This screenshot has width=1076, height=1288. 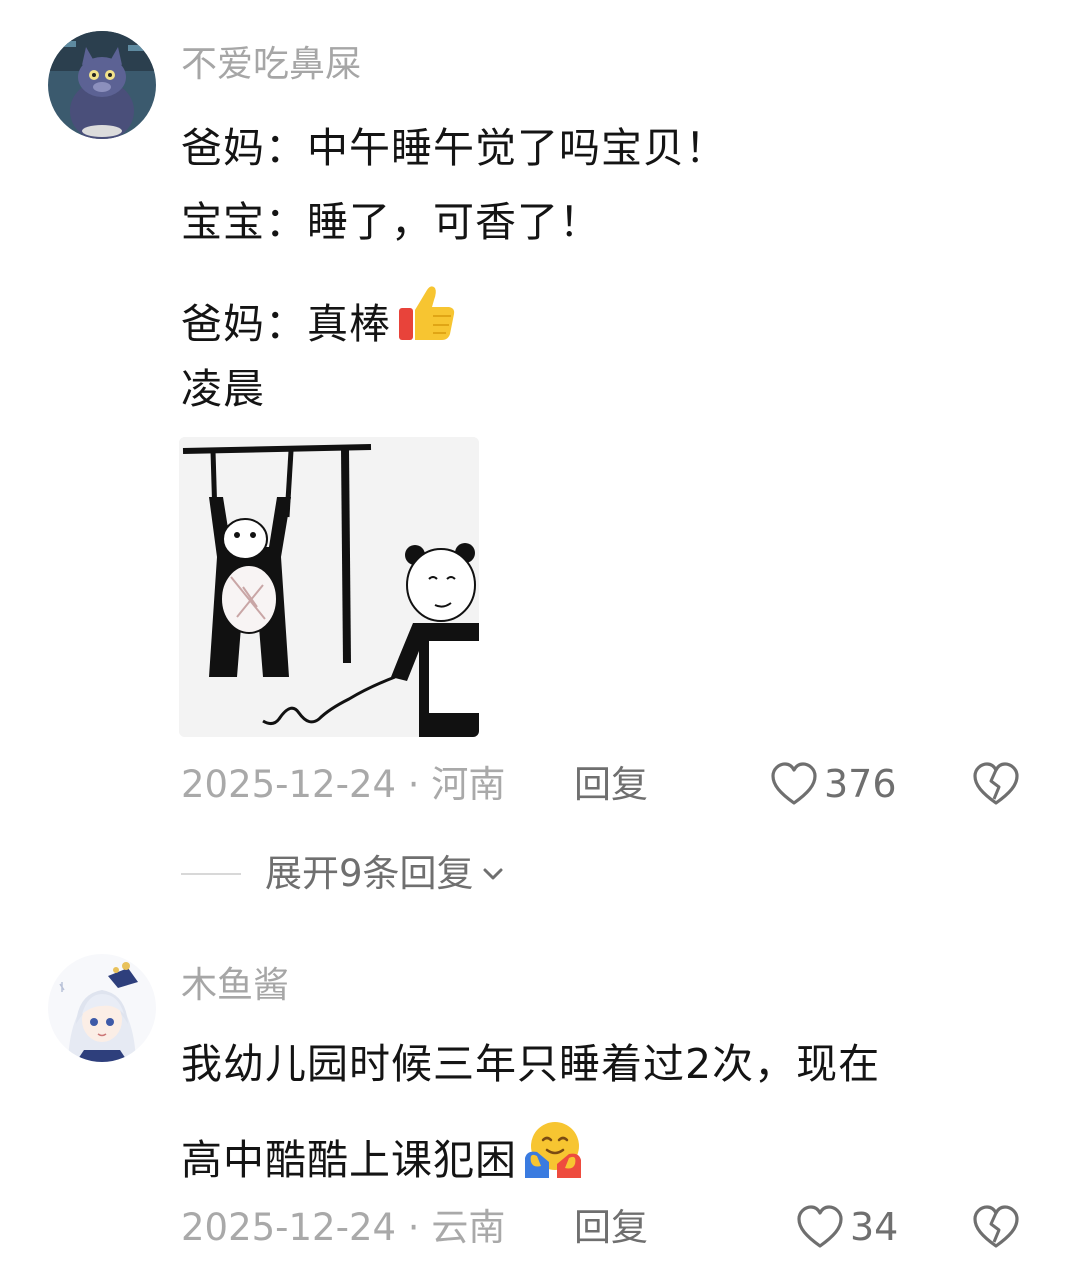 I want to click on comment-text-line: 凌晨, so click(x=223, y=389).